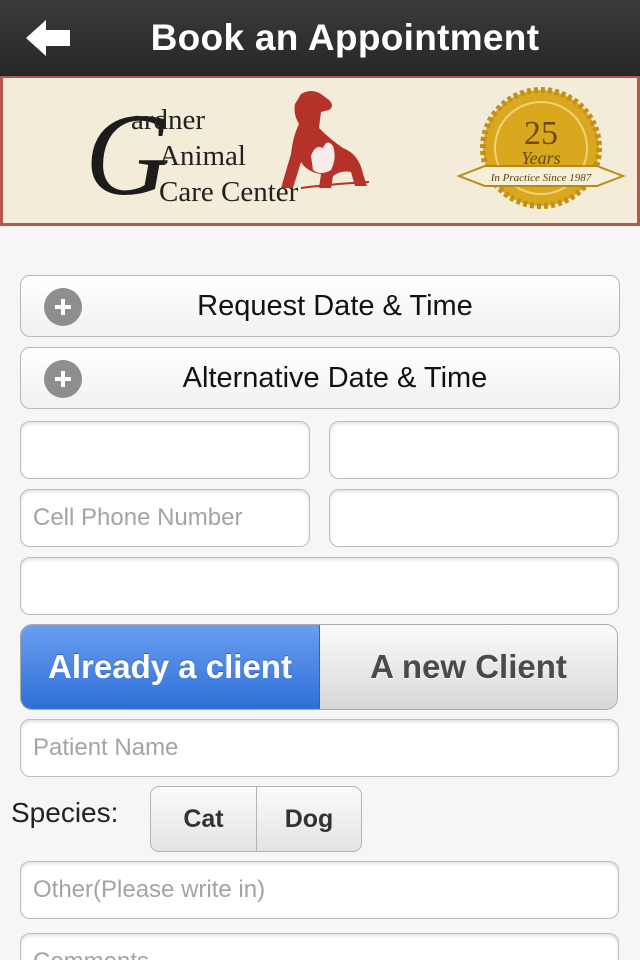 The height and width of the screenshot is (960, 640). Describe the element at coordinates (474, 518) in the screenshot. I see `other-phone-field` at that location.